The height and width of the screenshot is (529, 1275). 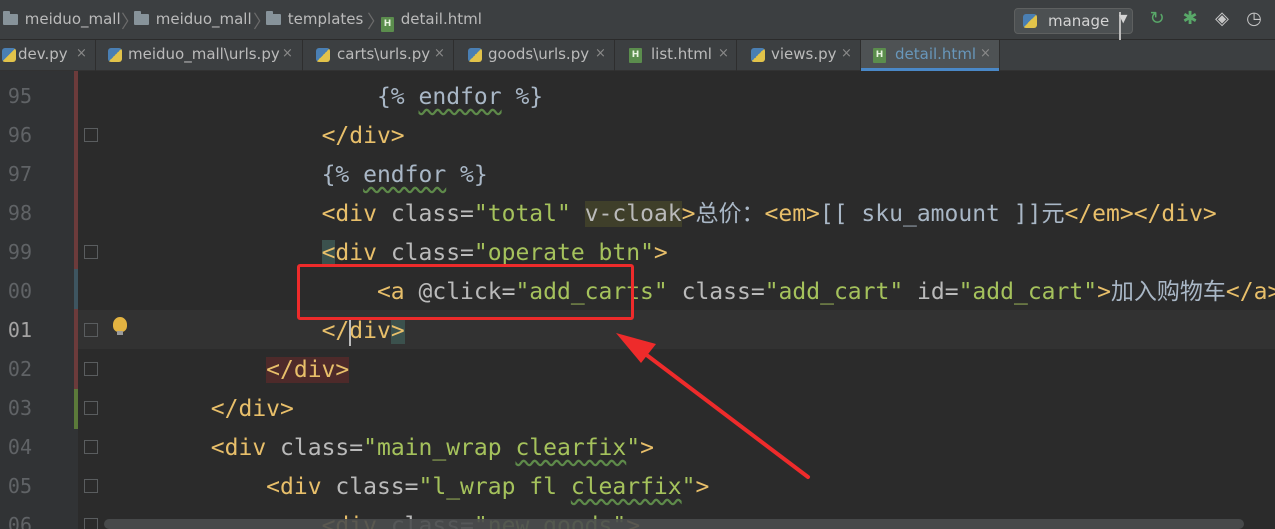 I want to click on rerun-icon: ↻, so click(x=1157, y=19).